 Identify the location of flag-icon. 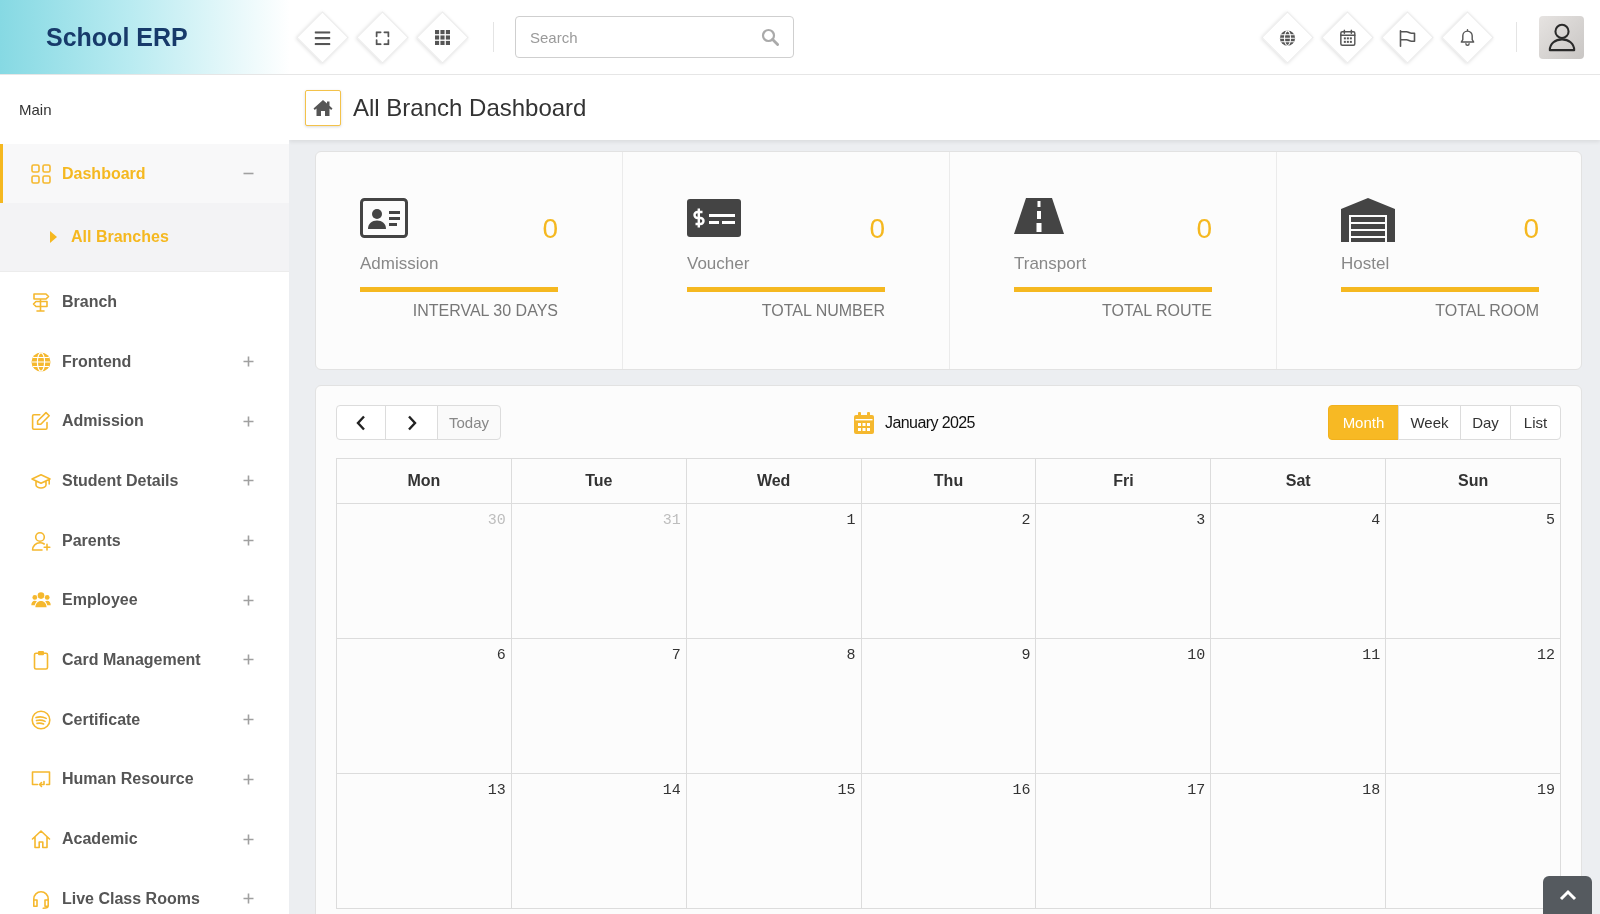
(1407, 37).